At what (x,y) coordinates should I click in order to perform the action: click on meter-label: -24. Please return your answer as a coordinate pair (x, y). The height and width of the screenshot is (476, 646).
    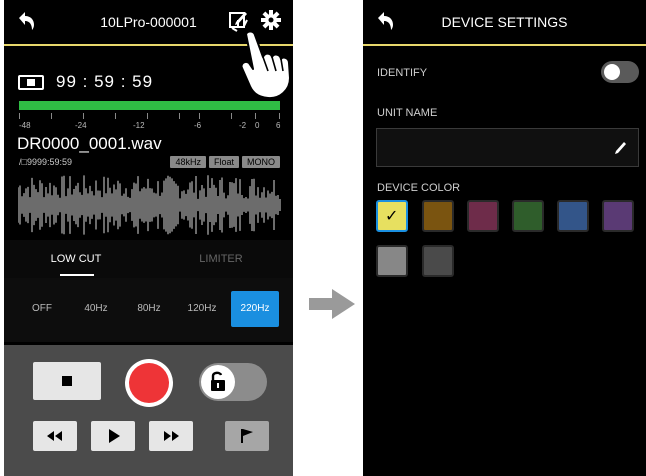
    Looking at the image, I should click on (81, 125).